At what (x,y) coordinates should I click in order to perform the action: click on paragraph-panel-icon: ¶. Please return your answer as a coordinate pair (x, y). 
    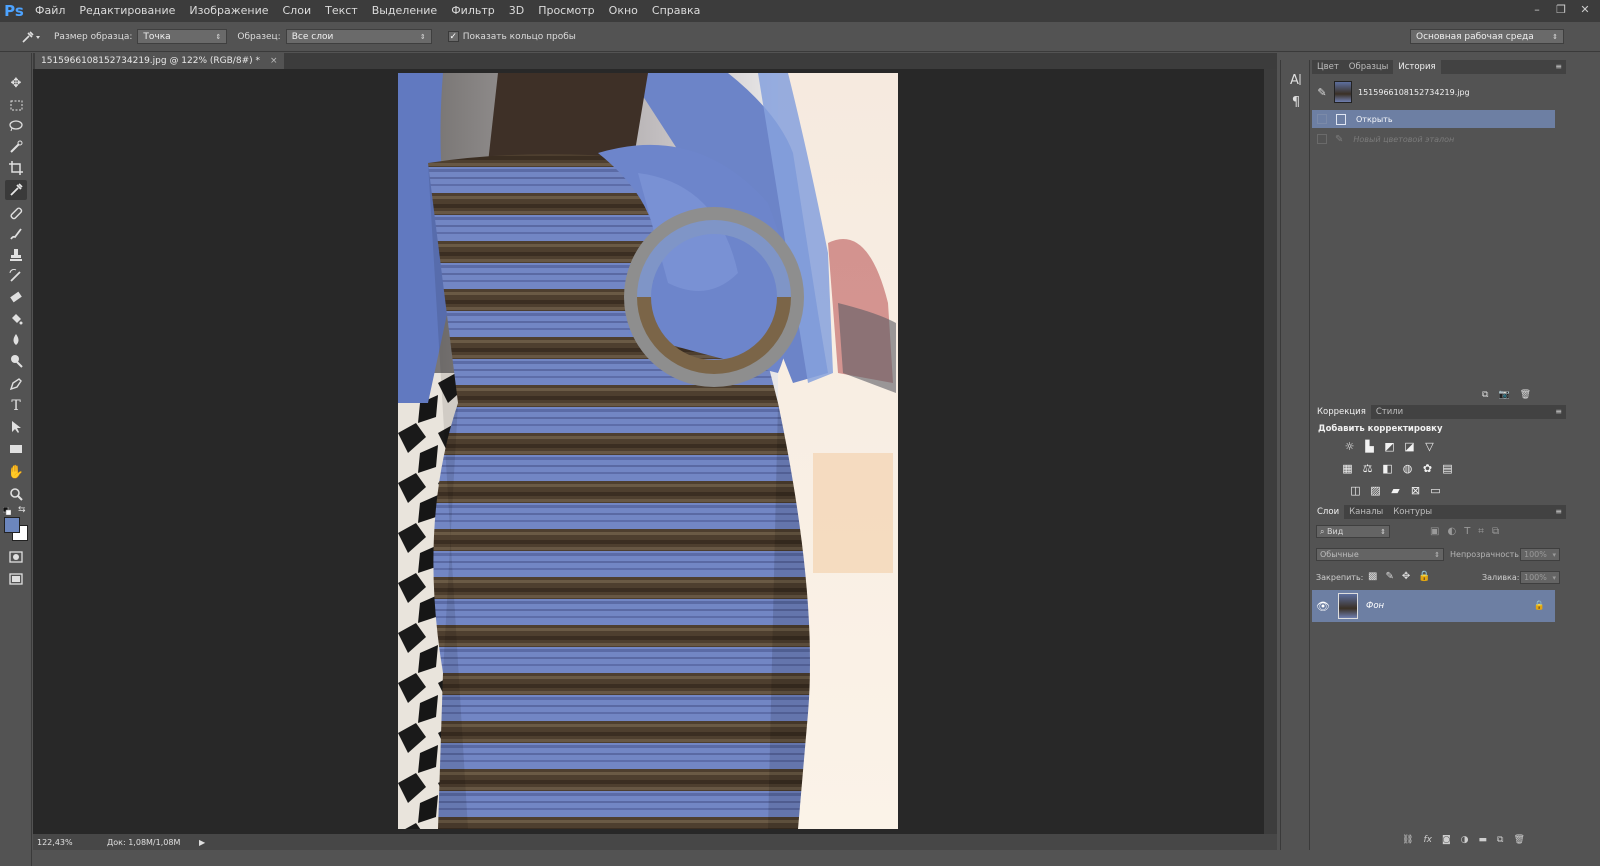
    Looking at the image, I should click on (1296, 102).